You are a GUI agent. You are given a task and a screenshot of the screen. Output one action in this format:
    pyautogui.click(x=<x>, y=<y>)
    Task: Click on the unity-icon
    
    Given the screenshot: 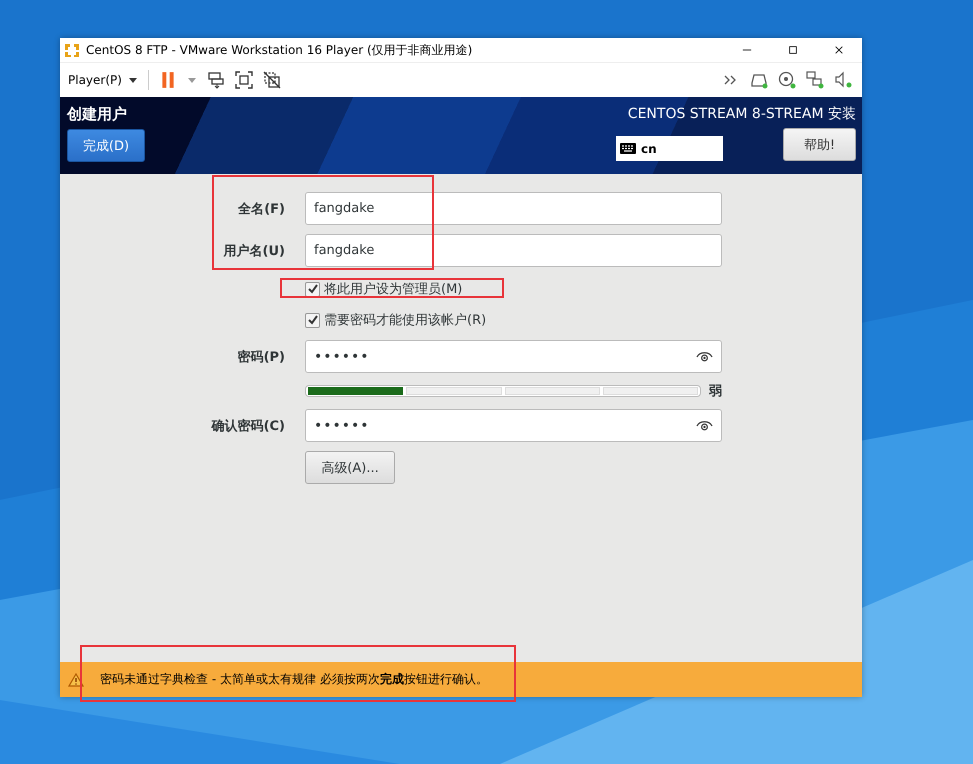 What is the action you would take?
    pyautogui.click(x=271, y=80)
    